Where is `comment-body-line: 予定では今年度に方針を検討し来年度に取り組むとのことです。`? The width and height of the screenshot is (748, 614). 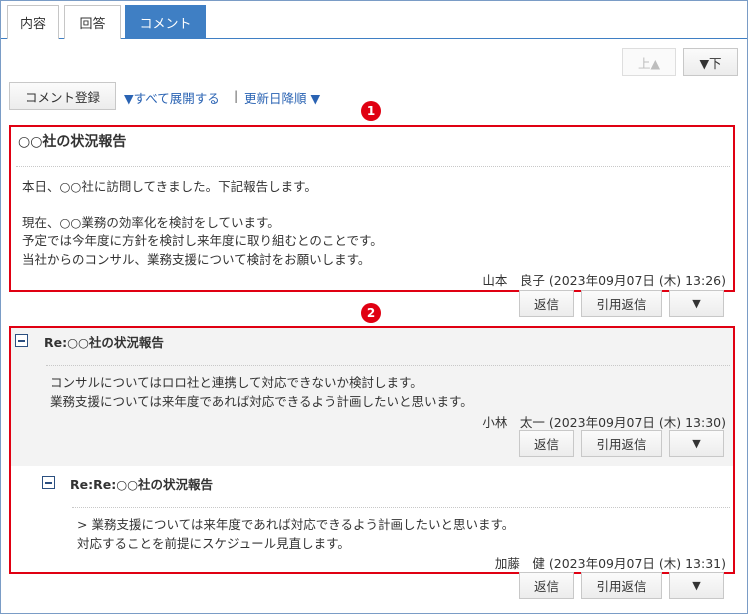 comment-body-line: 予定では今年度に方針を検討し来年度に取り組むとのことです。 is located at coordinates (202, 240).